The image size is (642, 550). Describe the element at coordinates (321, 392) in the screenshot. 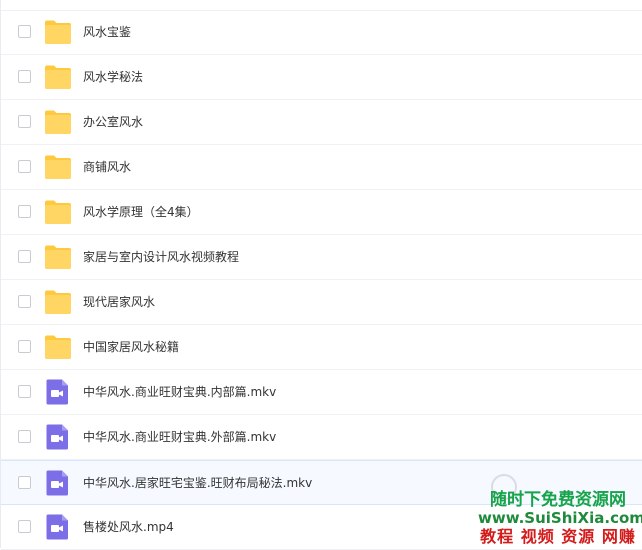

I see `file-row: 中华风水.商业旺财宝典.内部篇.mkv` at that location.